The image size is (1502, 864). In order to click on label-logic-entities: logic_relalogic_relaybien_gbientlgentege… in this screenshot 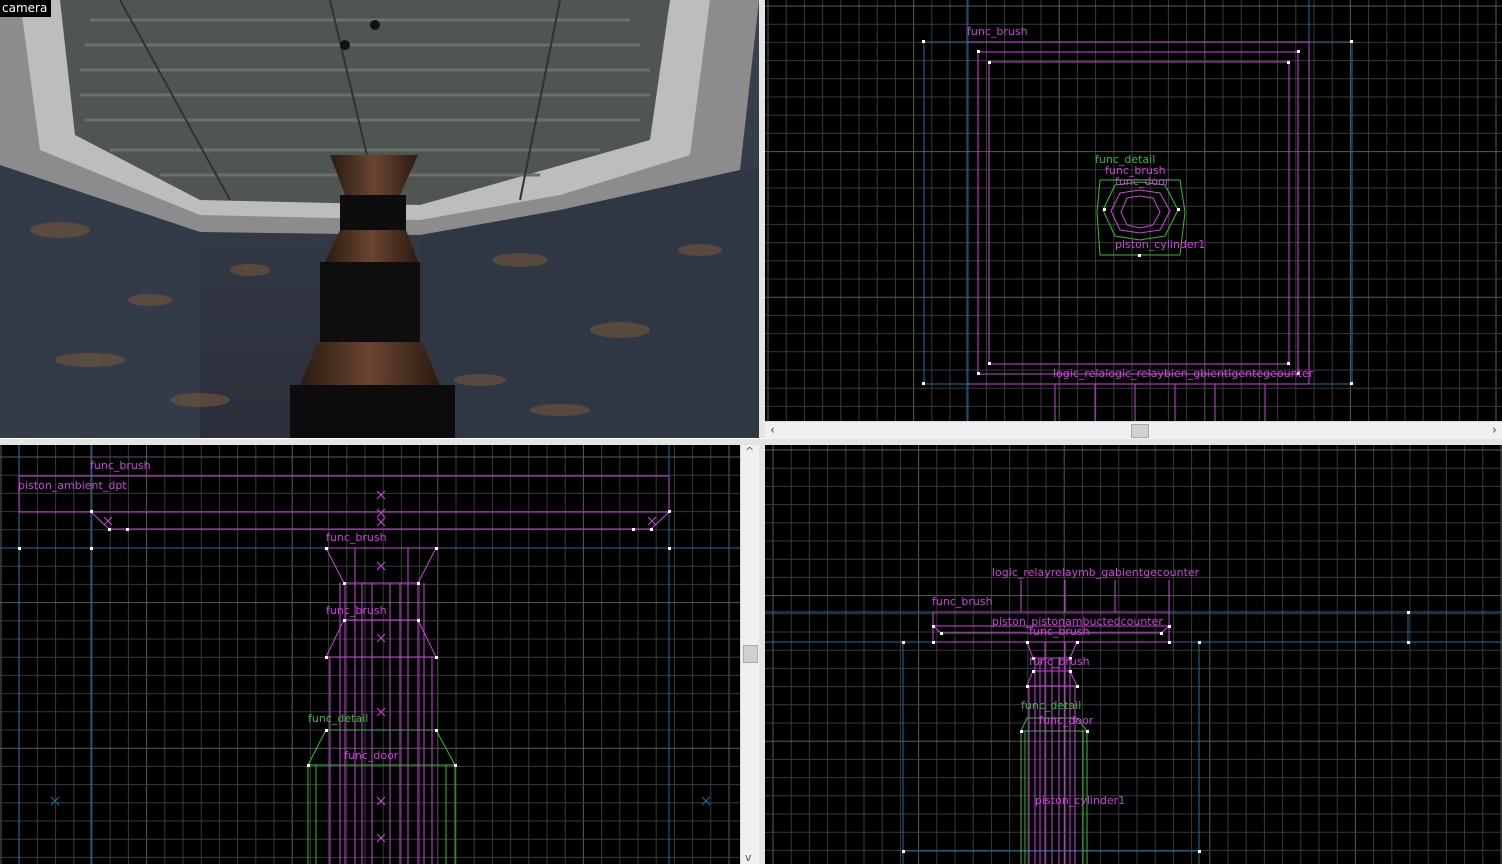, I will do `click(1183, 373)`.